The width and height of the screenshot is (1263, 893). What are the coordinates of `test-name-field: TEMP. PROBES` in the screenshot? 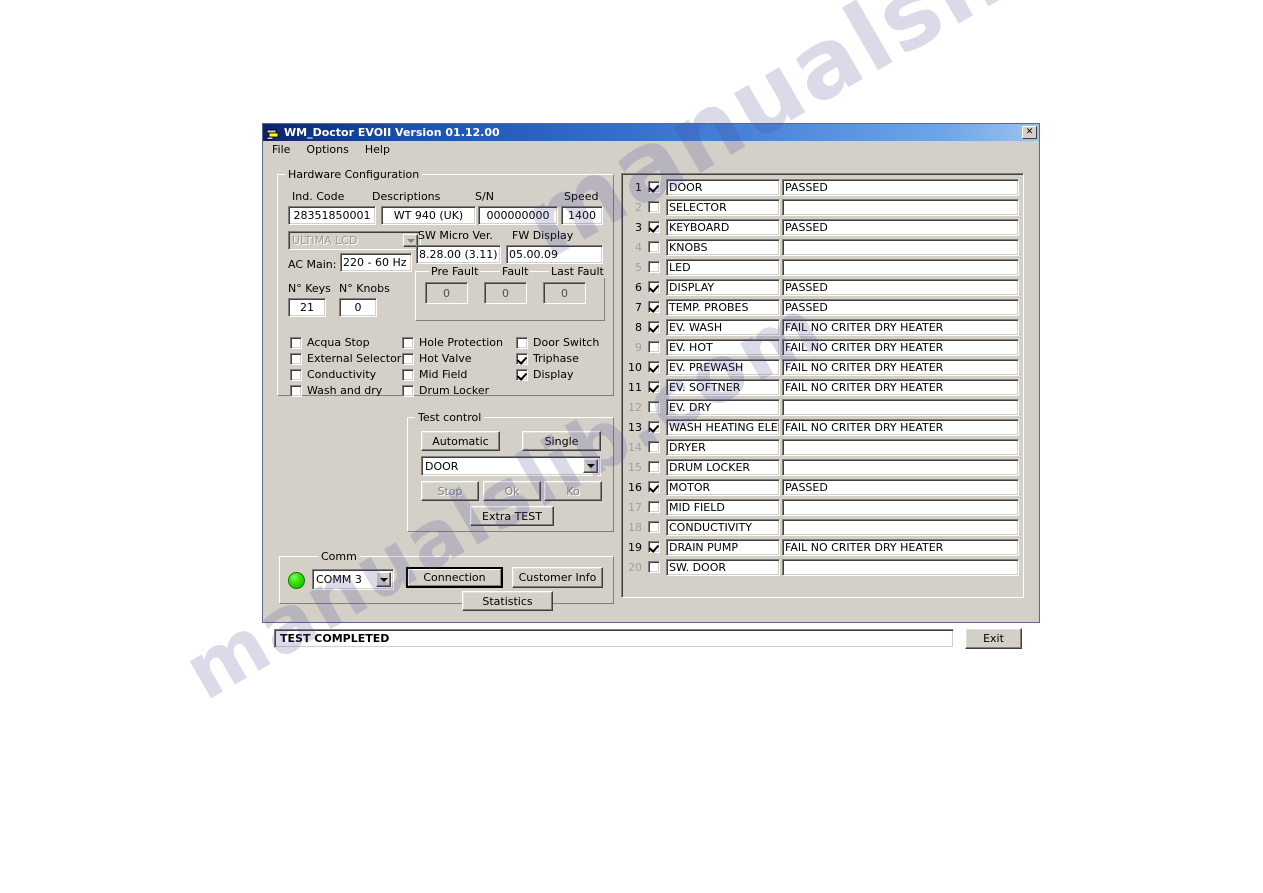 It's located at (723, 307).